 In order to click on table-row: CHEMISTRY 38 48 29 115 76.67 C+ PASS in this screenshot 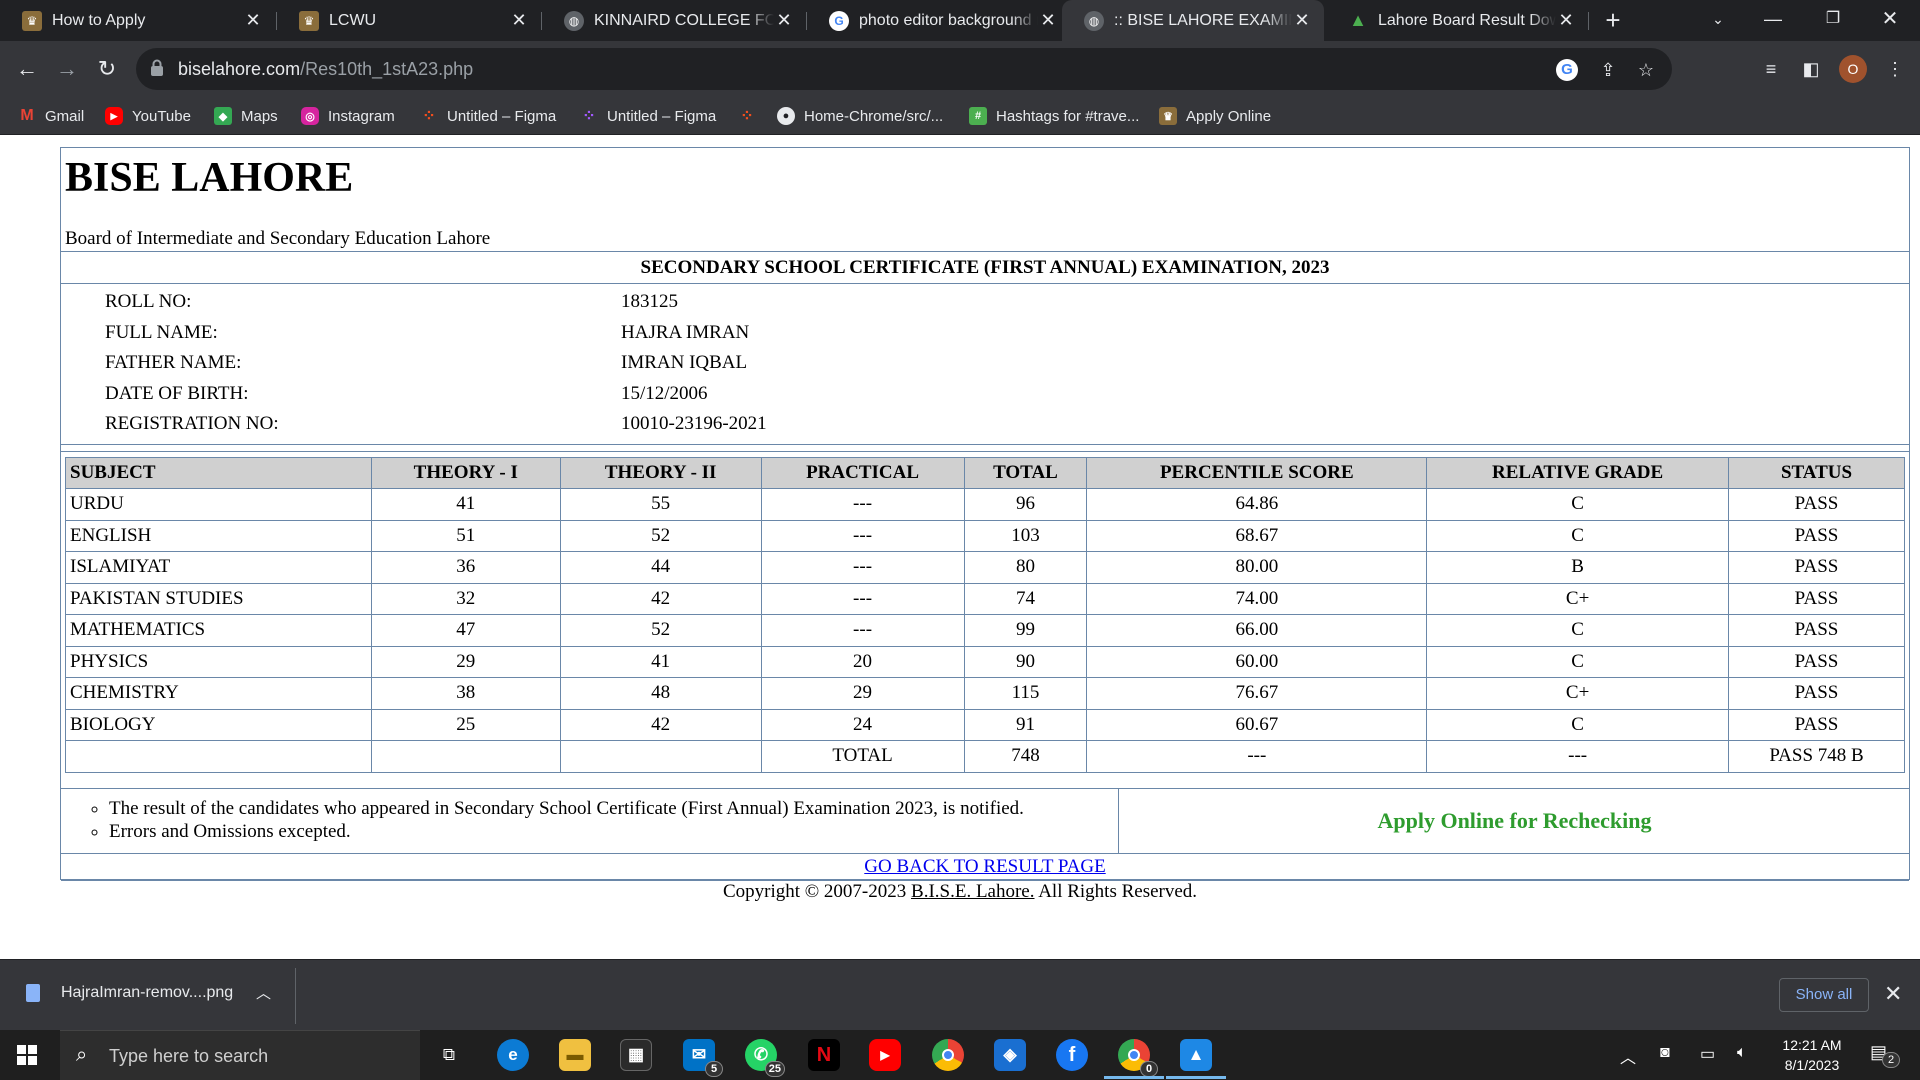, I will do `click(985, 693)`.